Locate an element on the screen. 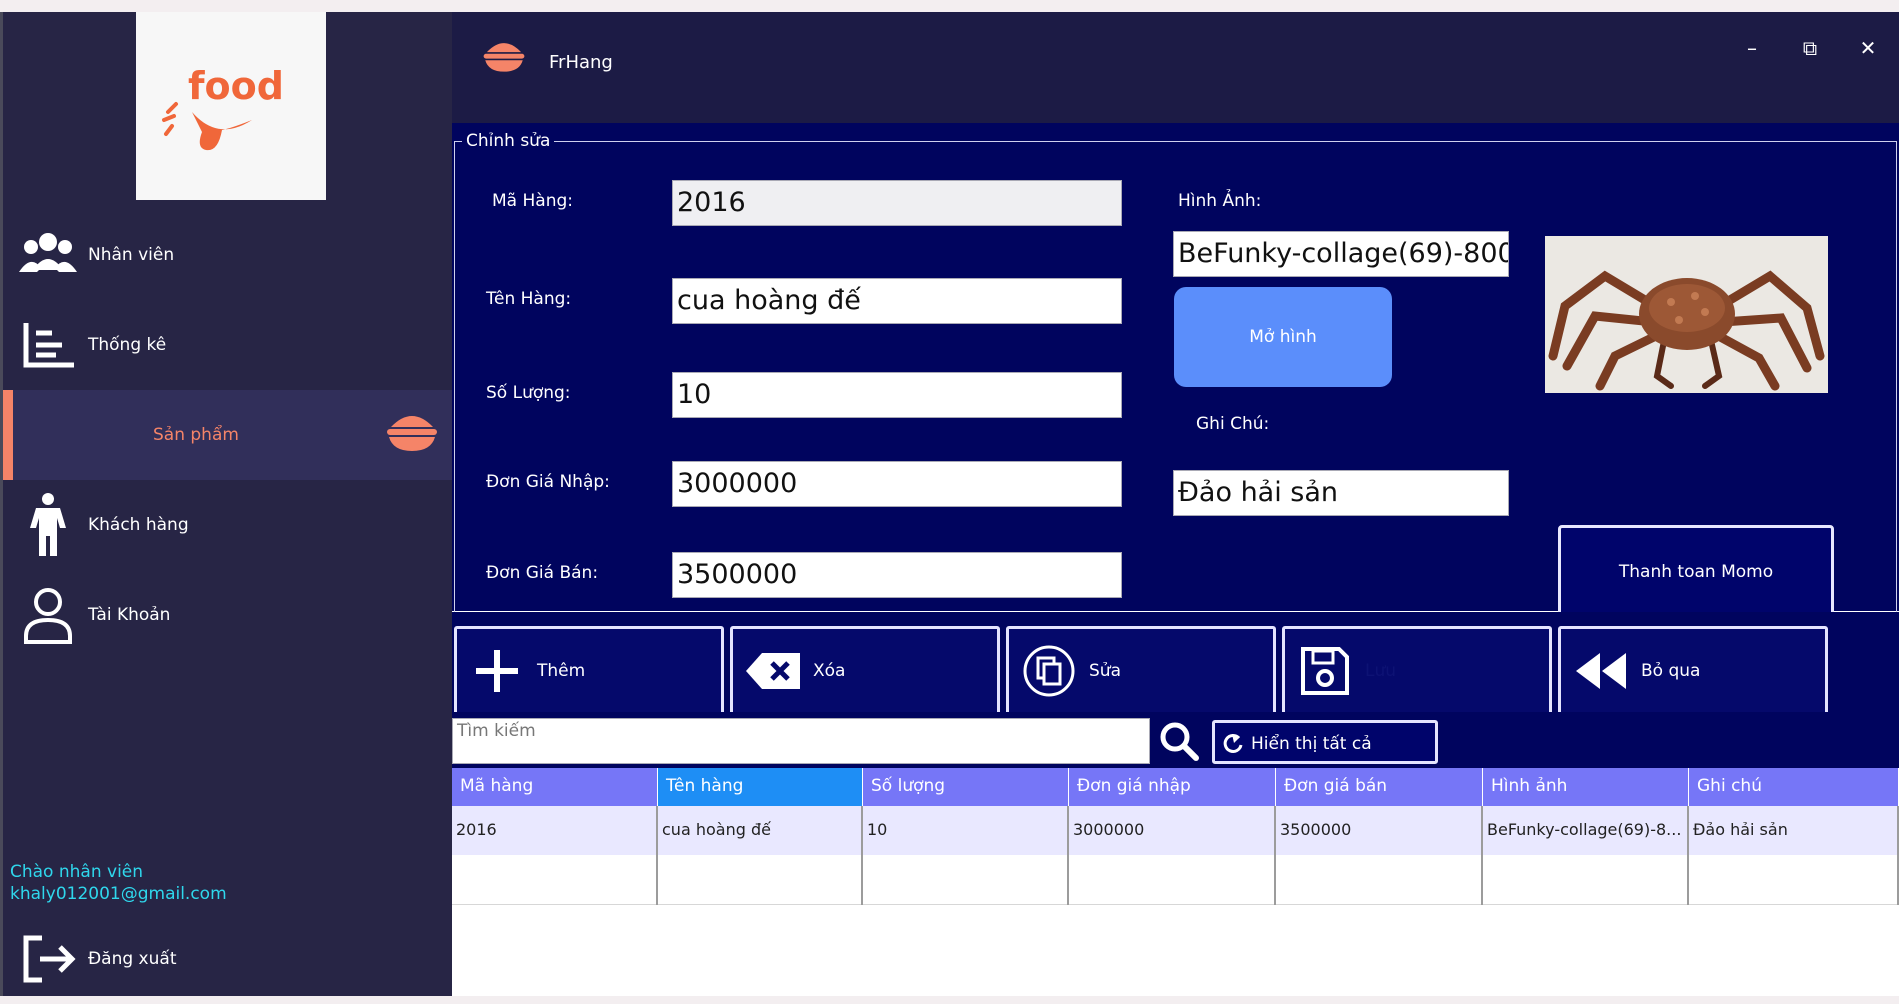 Image resolution: width=1899 pixels, height=1004 pixels. search-row: Tìm kiếm Hiển thị tất cả is located at coordinates (1175, 740).